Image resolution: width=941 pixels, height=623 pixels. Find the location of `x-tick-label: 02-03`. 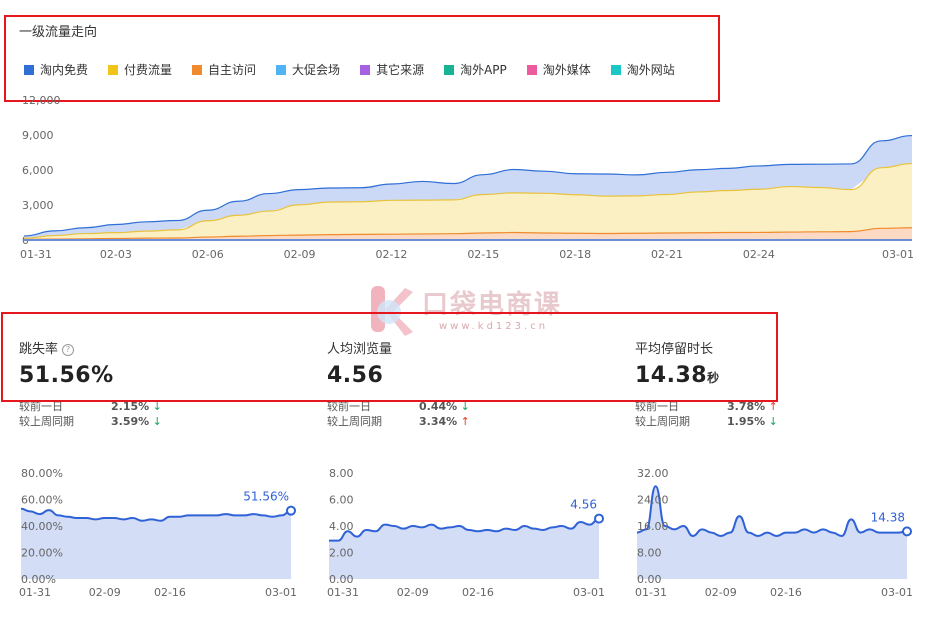

x-tick-label: 02-03 is located at coordinates (116, 254).